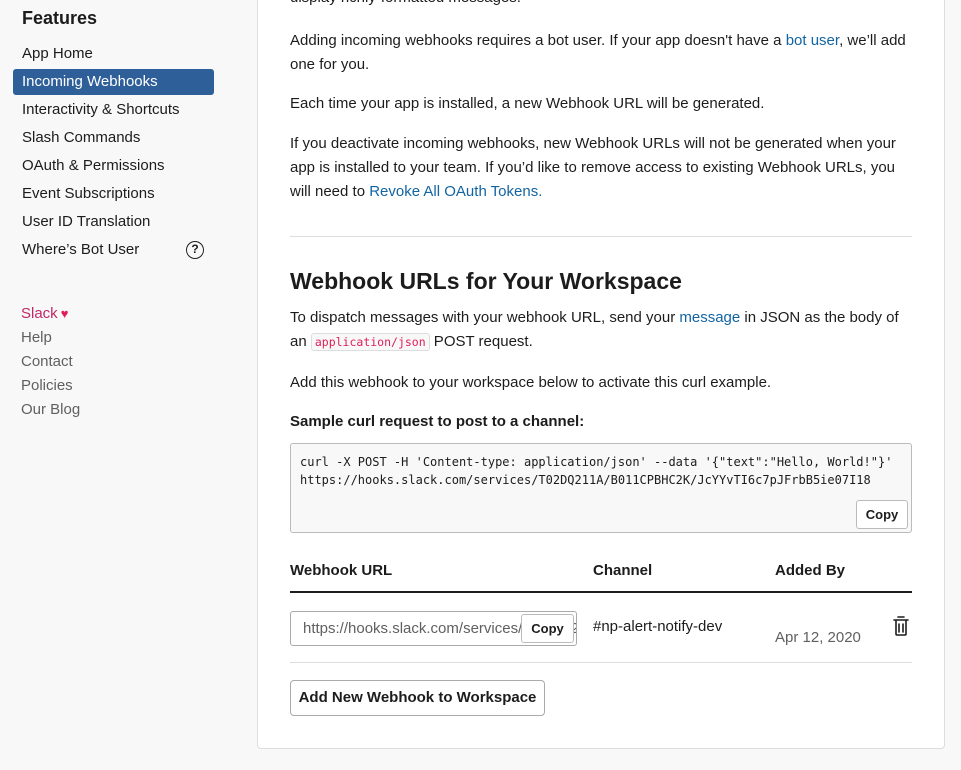 The height and width of the screenshot is (770, 961). Describe the element at coordinates (481, 341) in the screenshot. I see `dispatch-suffix: POST request.` at that location.